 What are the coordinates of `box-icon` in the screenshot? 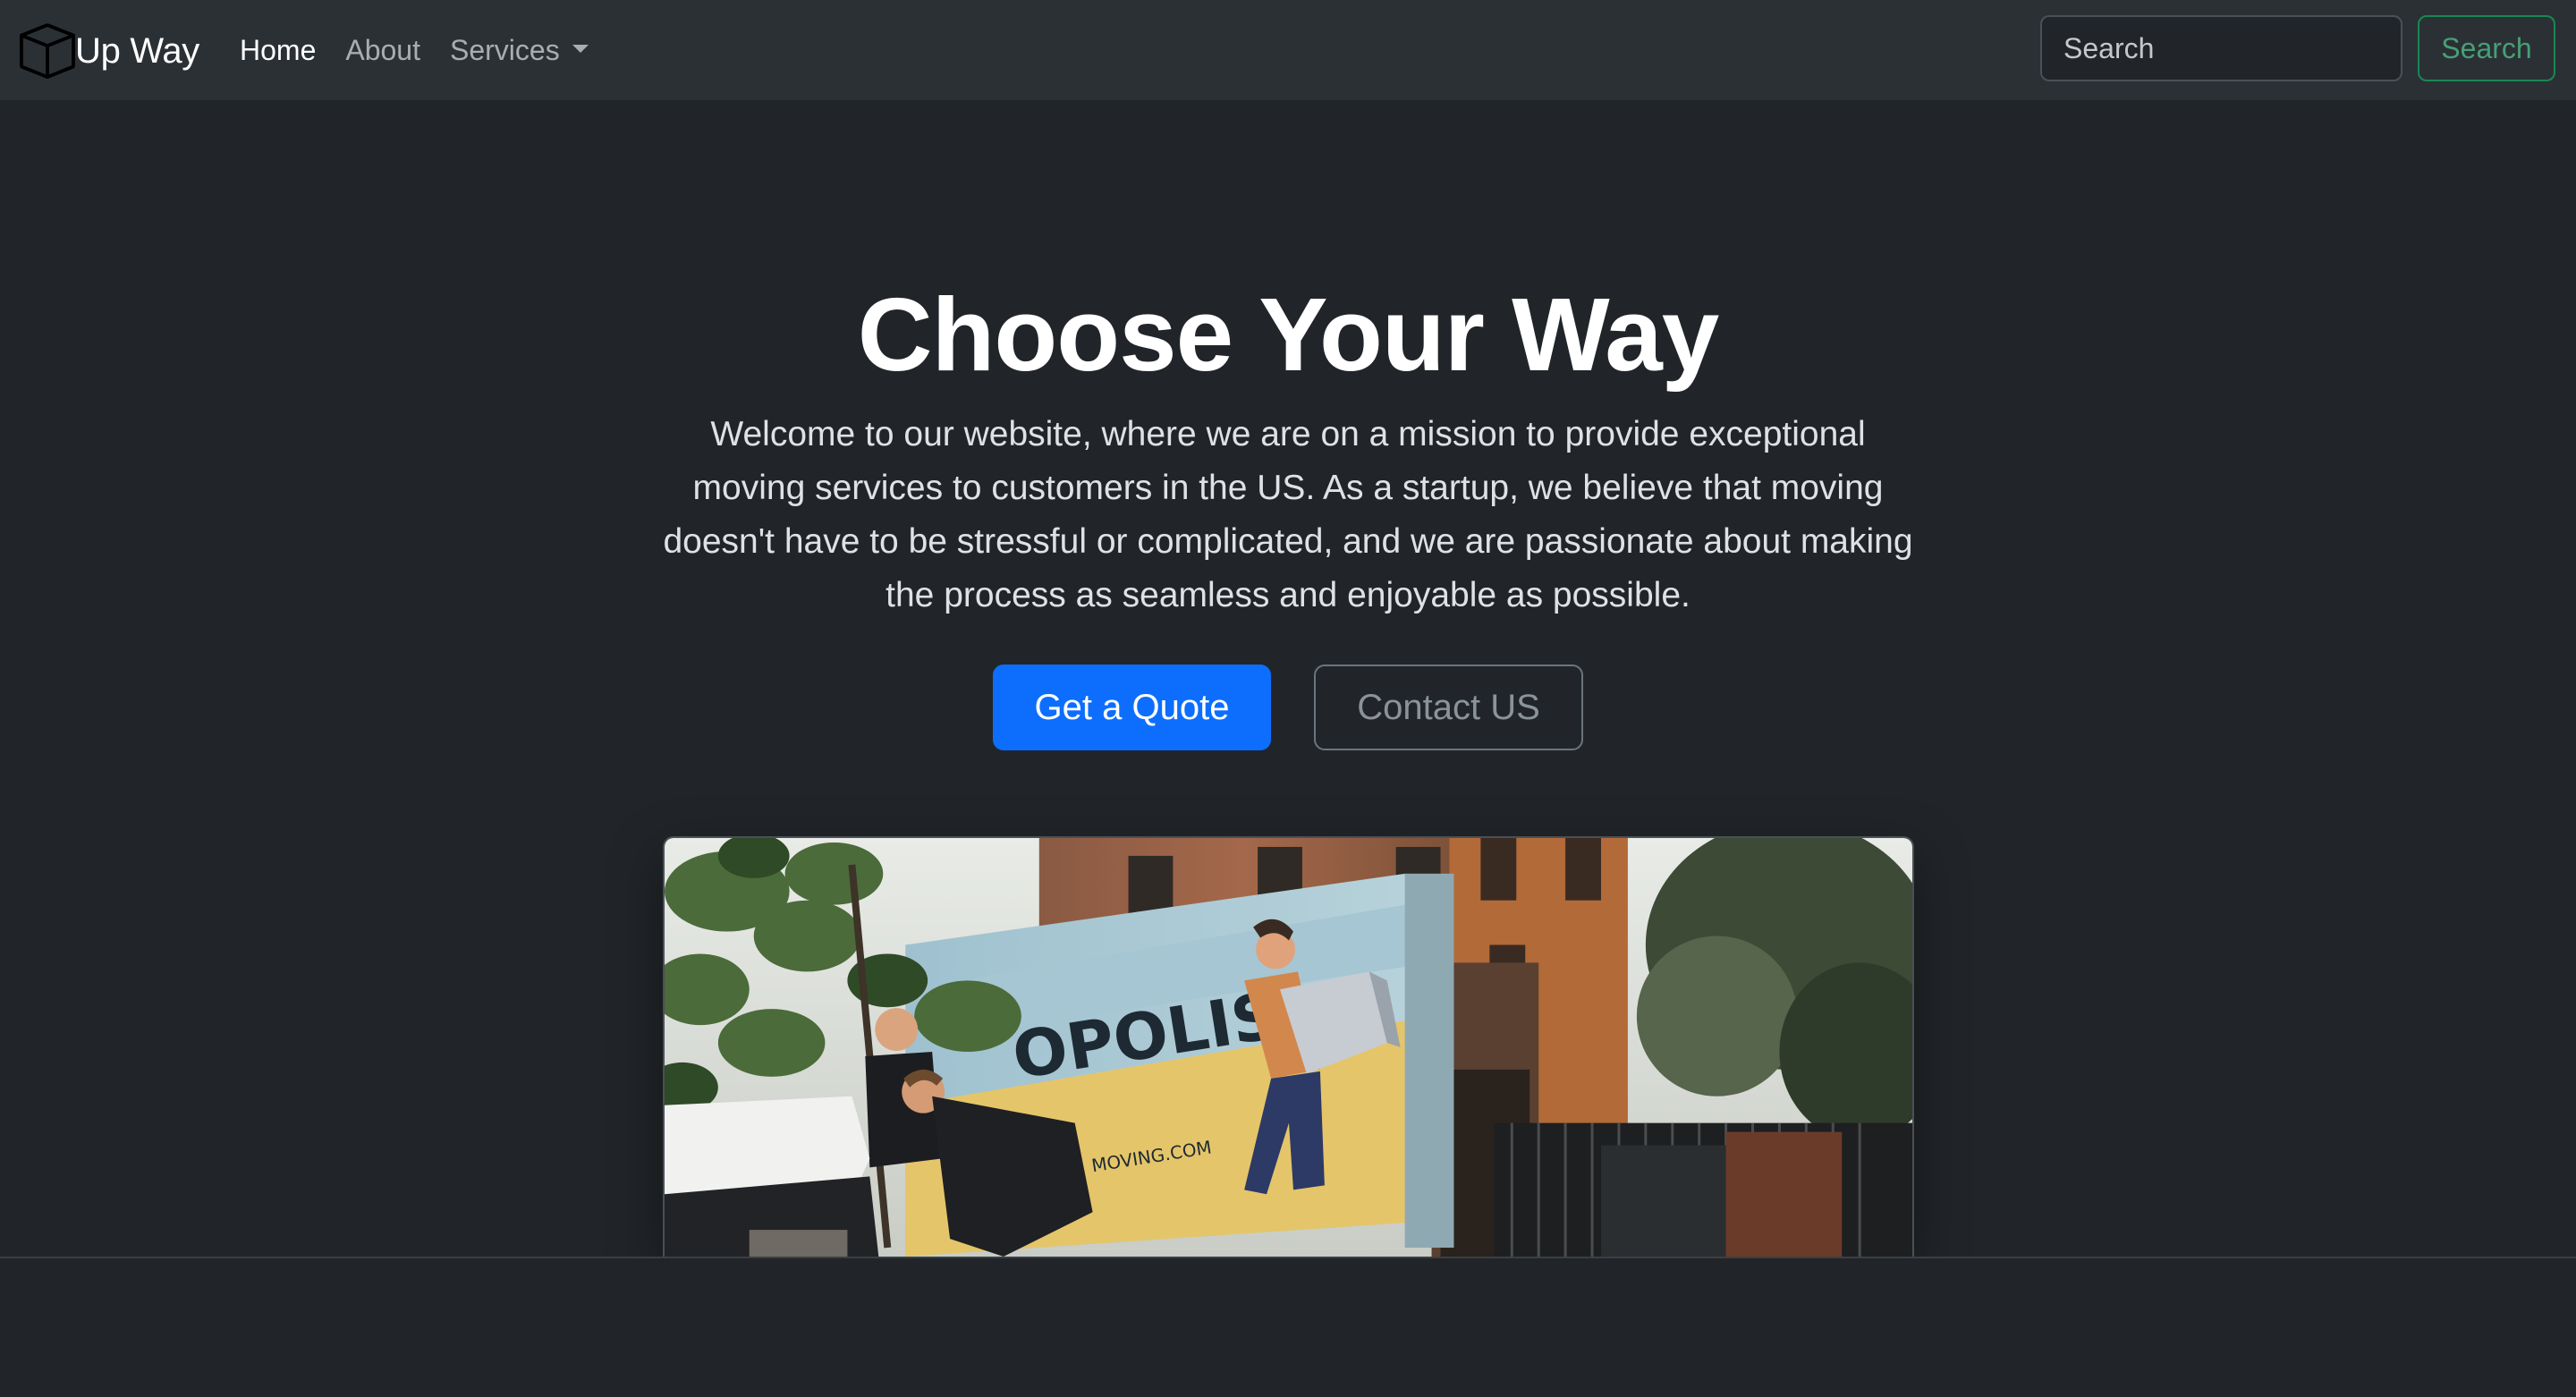 It's located at (47, 51).